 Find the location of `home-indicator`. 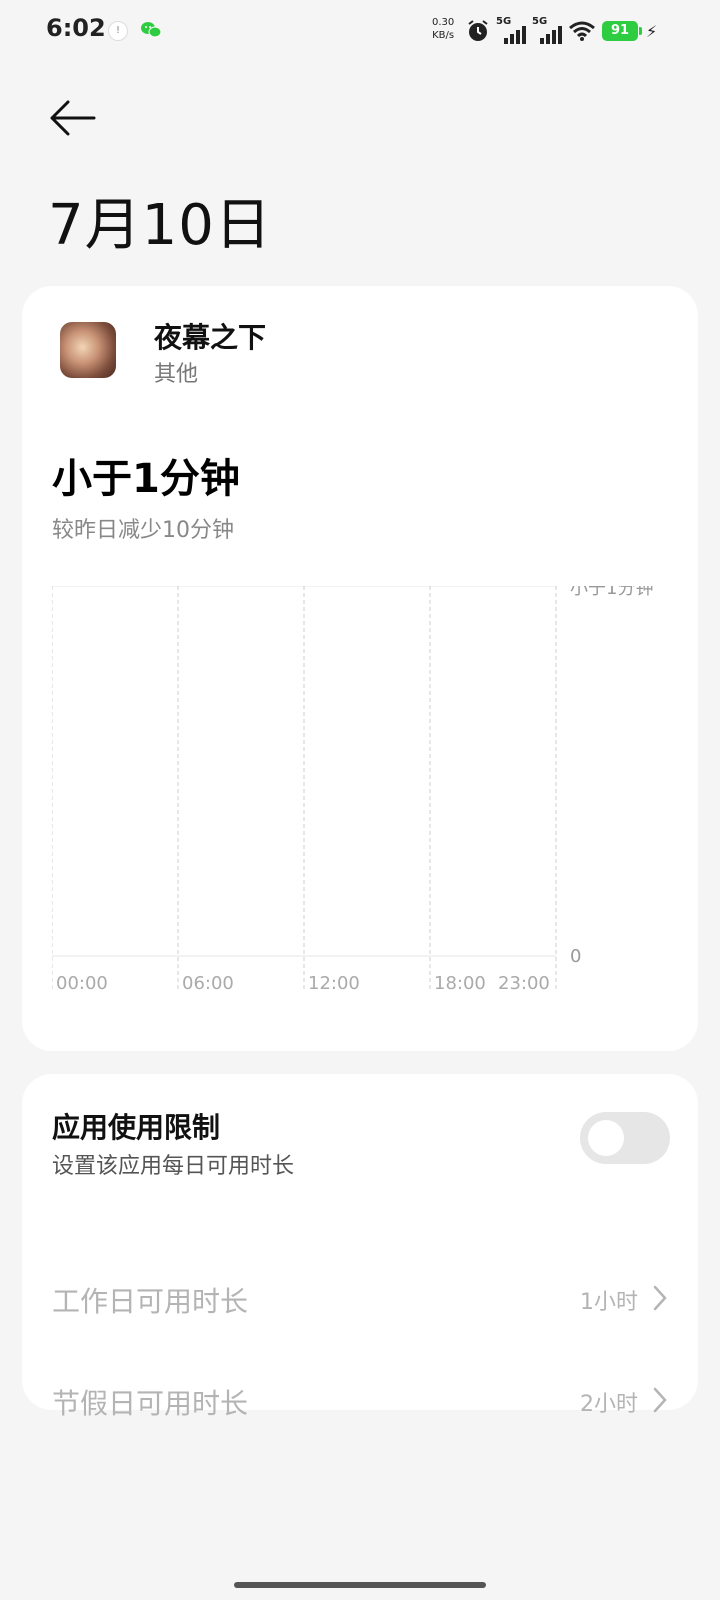

home-indicator is located at coordinates (360, 1585).